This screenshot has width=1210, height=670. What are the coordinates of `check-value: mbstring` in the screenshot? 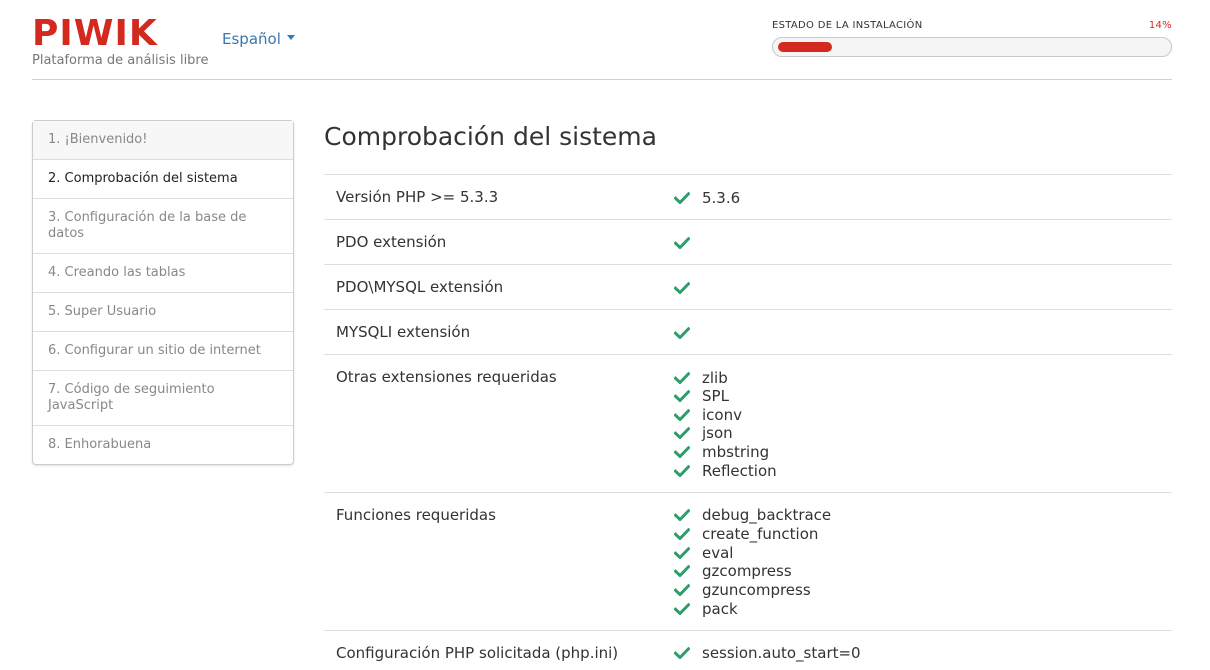 It's located at (923, 452).